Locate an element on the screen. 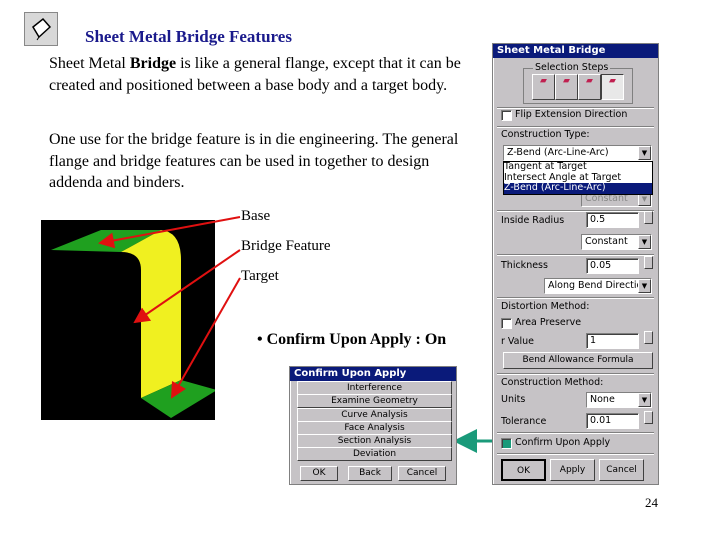 The height and width of the screenshot is (540, 720). step-base-button: ▰ is located at coordinates (543, 87).